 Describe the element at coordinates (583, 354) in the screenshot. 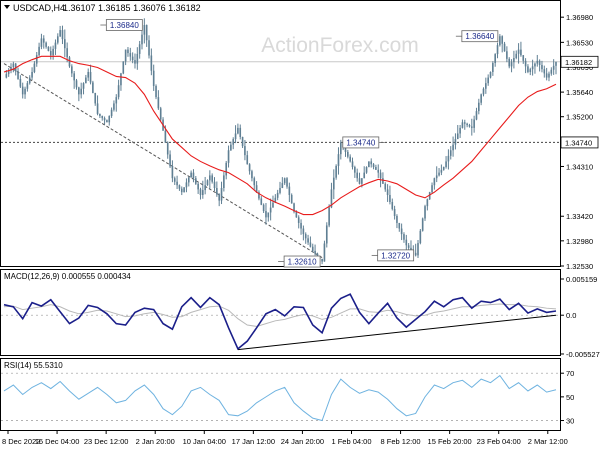

I see `macd-tick-label: -0.005527` at that location.